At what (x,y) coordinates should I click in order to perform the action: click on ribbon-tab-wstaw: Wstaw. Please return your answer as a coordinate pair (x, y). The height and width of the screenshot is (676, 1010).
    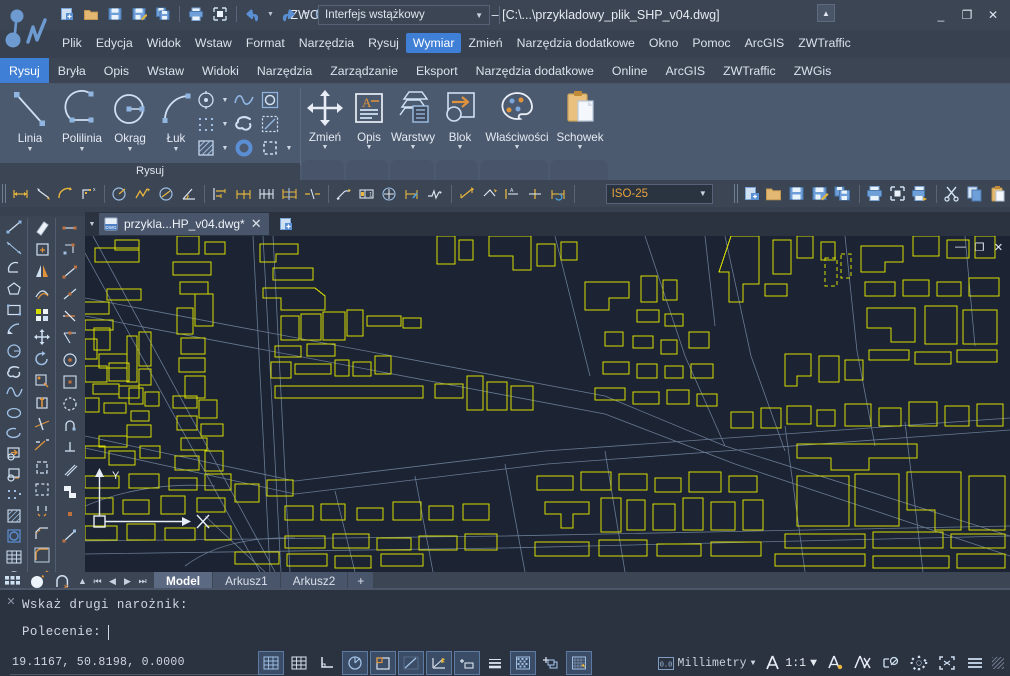
    Looking at the image, I should click on (165, 70).